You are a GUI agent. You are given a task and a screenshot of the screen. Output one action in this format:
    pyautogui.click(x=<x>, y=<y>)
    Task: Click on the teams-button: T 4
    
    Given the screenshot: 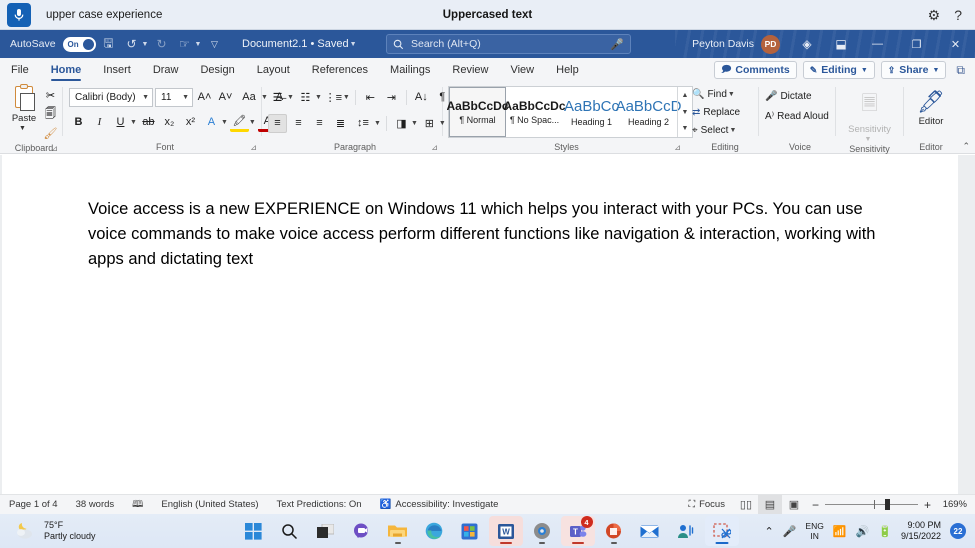 What is the action you would take?
    pyautogui.click(x=577, y=531)
    